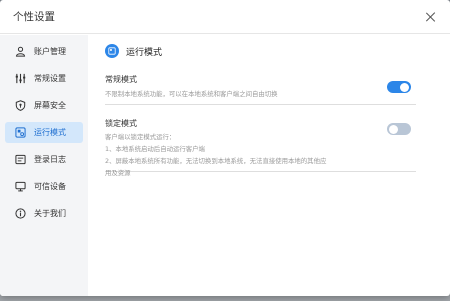  What do you see at coordinates (50, 105) in the screenshot?
I see `sidebar-item-label: 屏幕安全` at bounding box center [50, 105].